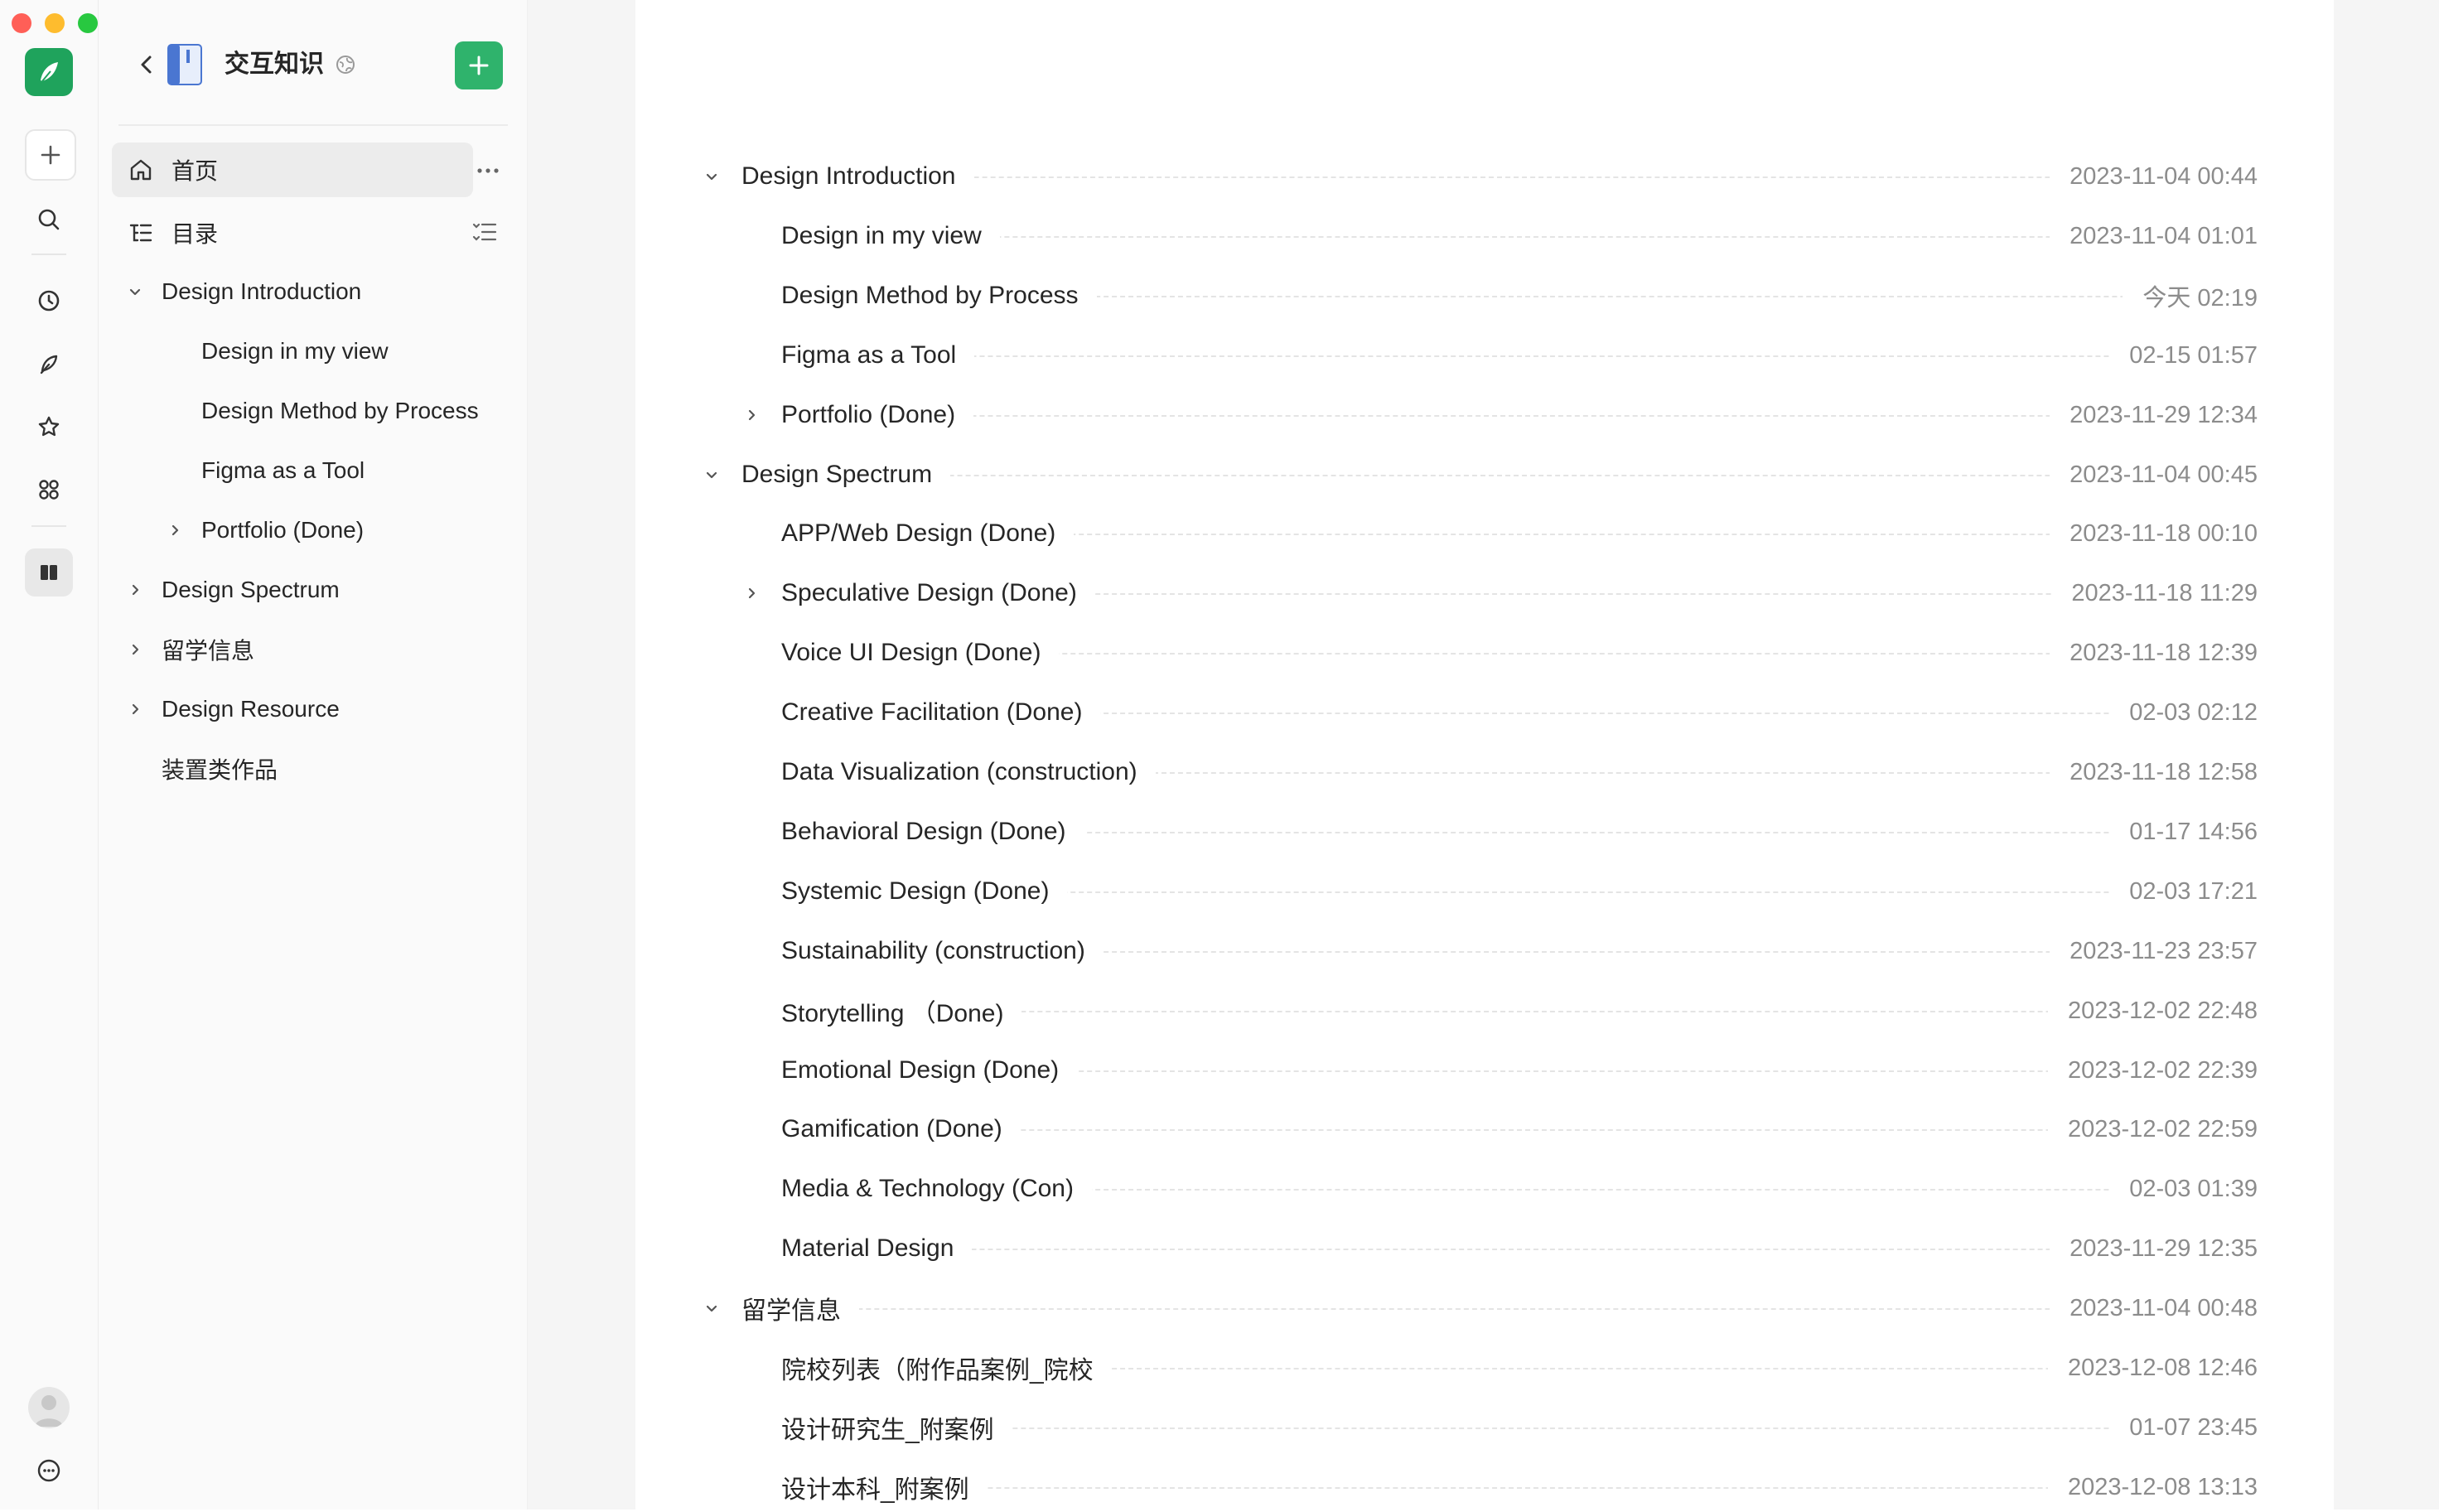  I want to click on toc-row: Design Method by Process 今天 02:19, so click(1480, 296).